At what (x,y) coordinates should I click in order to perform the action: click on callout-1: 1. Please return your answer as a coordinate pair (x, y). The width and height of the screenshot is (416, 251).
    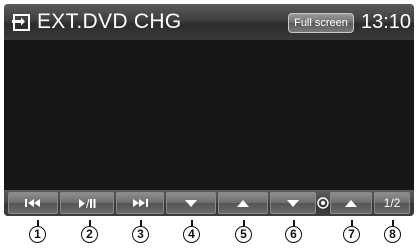
    Looking at the image, I should click on (37, 234).